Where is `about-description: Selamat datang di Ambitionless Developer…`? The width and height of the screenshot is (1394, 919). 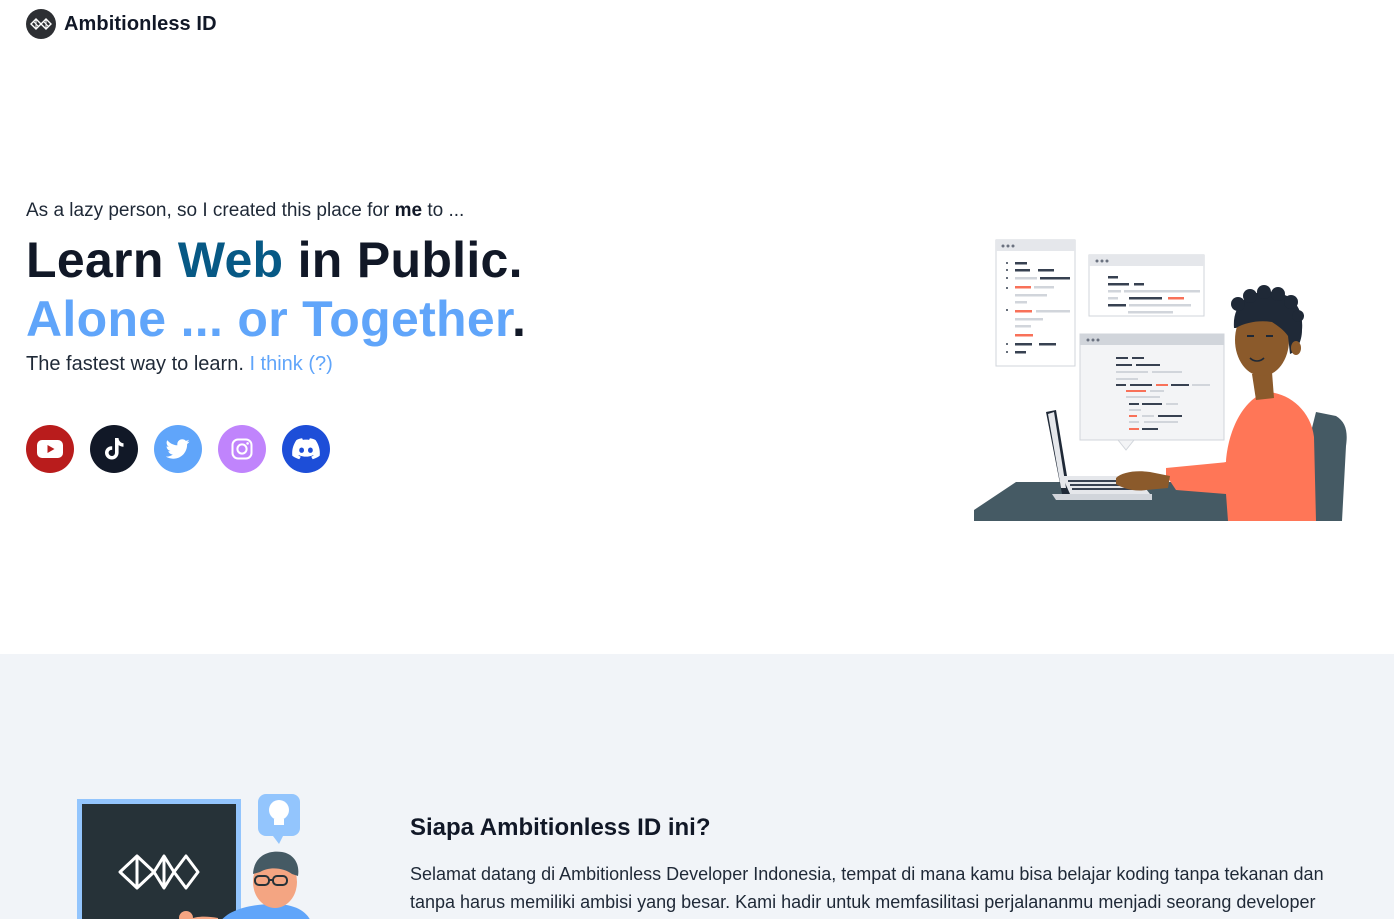
about-description: Selamat datang di Ambitionless Developer… is located at coordinates (867, 888).